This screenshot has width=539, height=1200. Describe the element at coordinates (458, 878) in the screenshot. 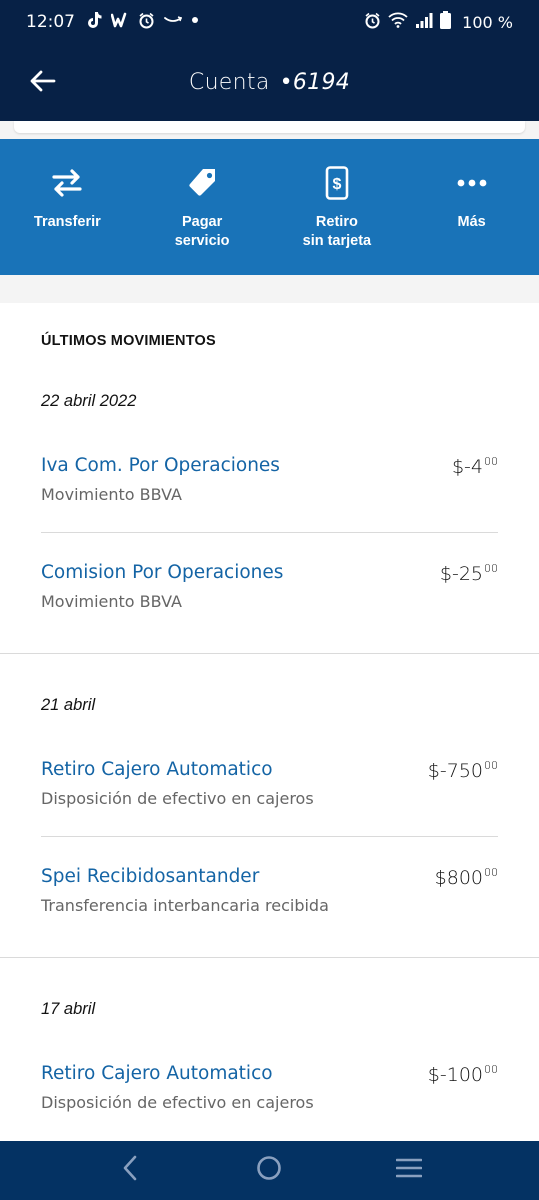

I see `amount-value: $800` at that location.